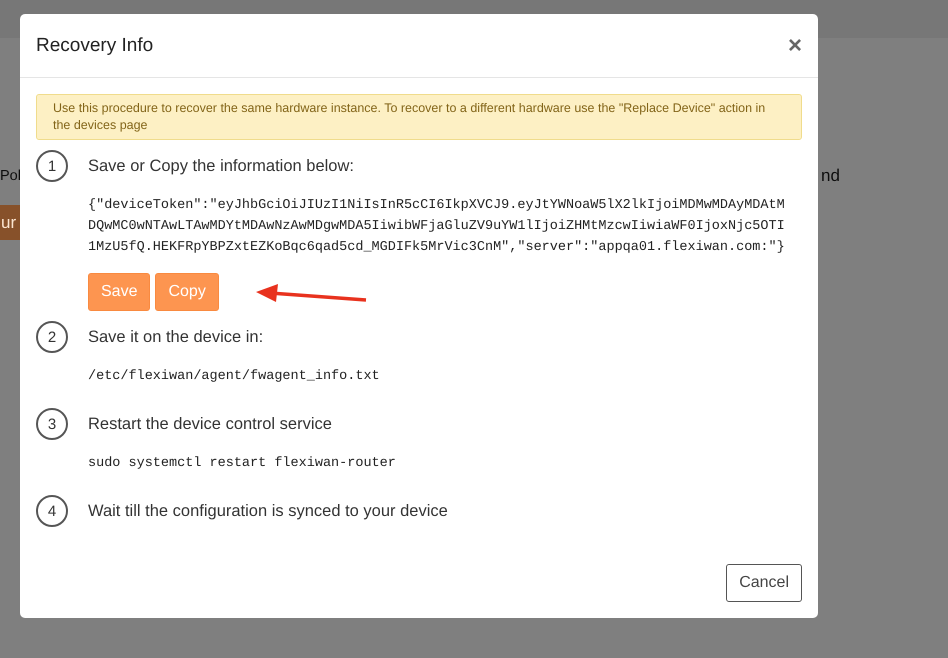 The image size is (948, 658). Describe the element at coordinates (10, 222) in the screenshot. I see `page-button: ur` at that location.